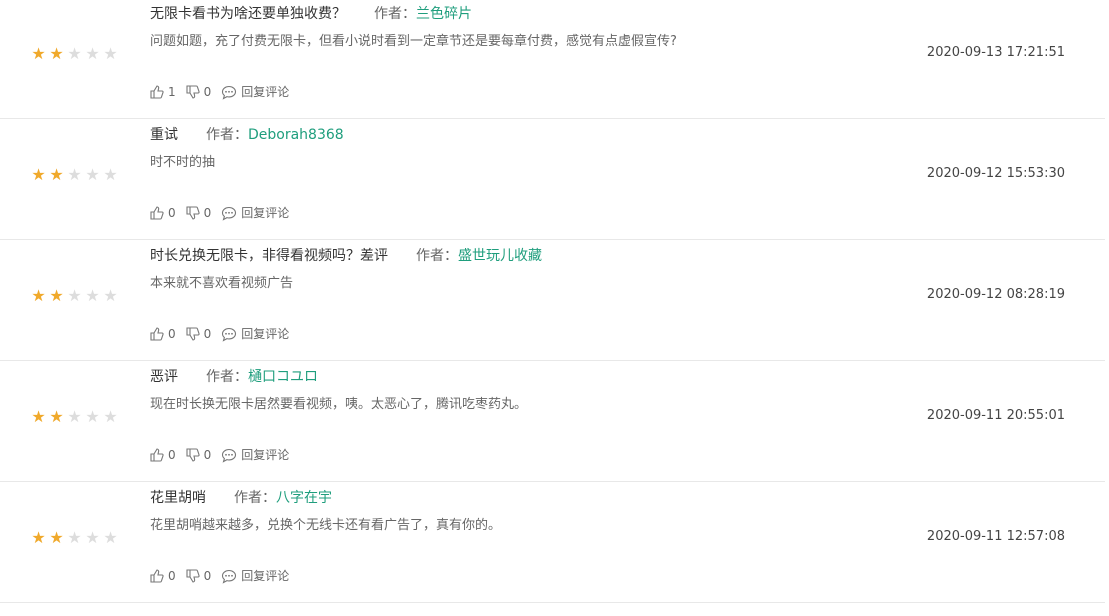  I want to click on review-time: 2020-09-12 08:28:19, so click(995, 294).